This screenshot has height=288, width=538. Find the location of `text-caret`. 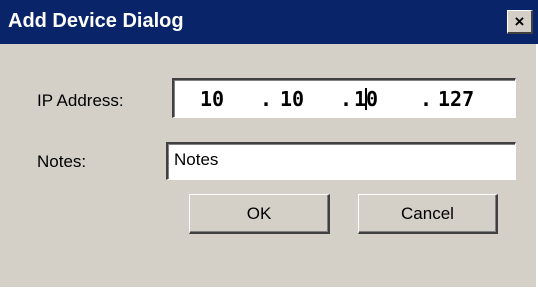

text-caret is located at coordinates (366, 99).